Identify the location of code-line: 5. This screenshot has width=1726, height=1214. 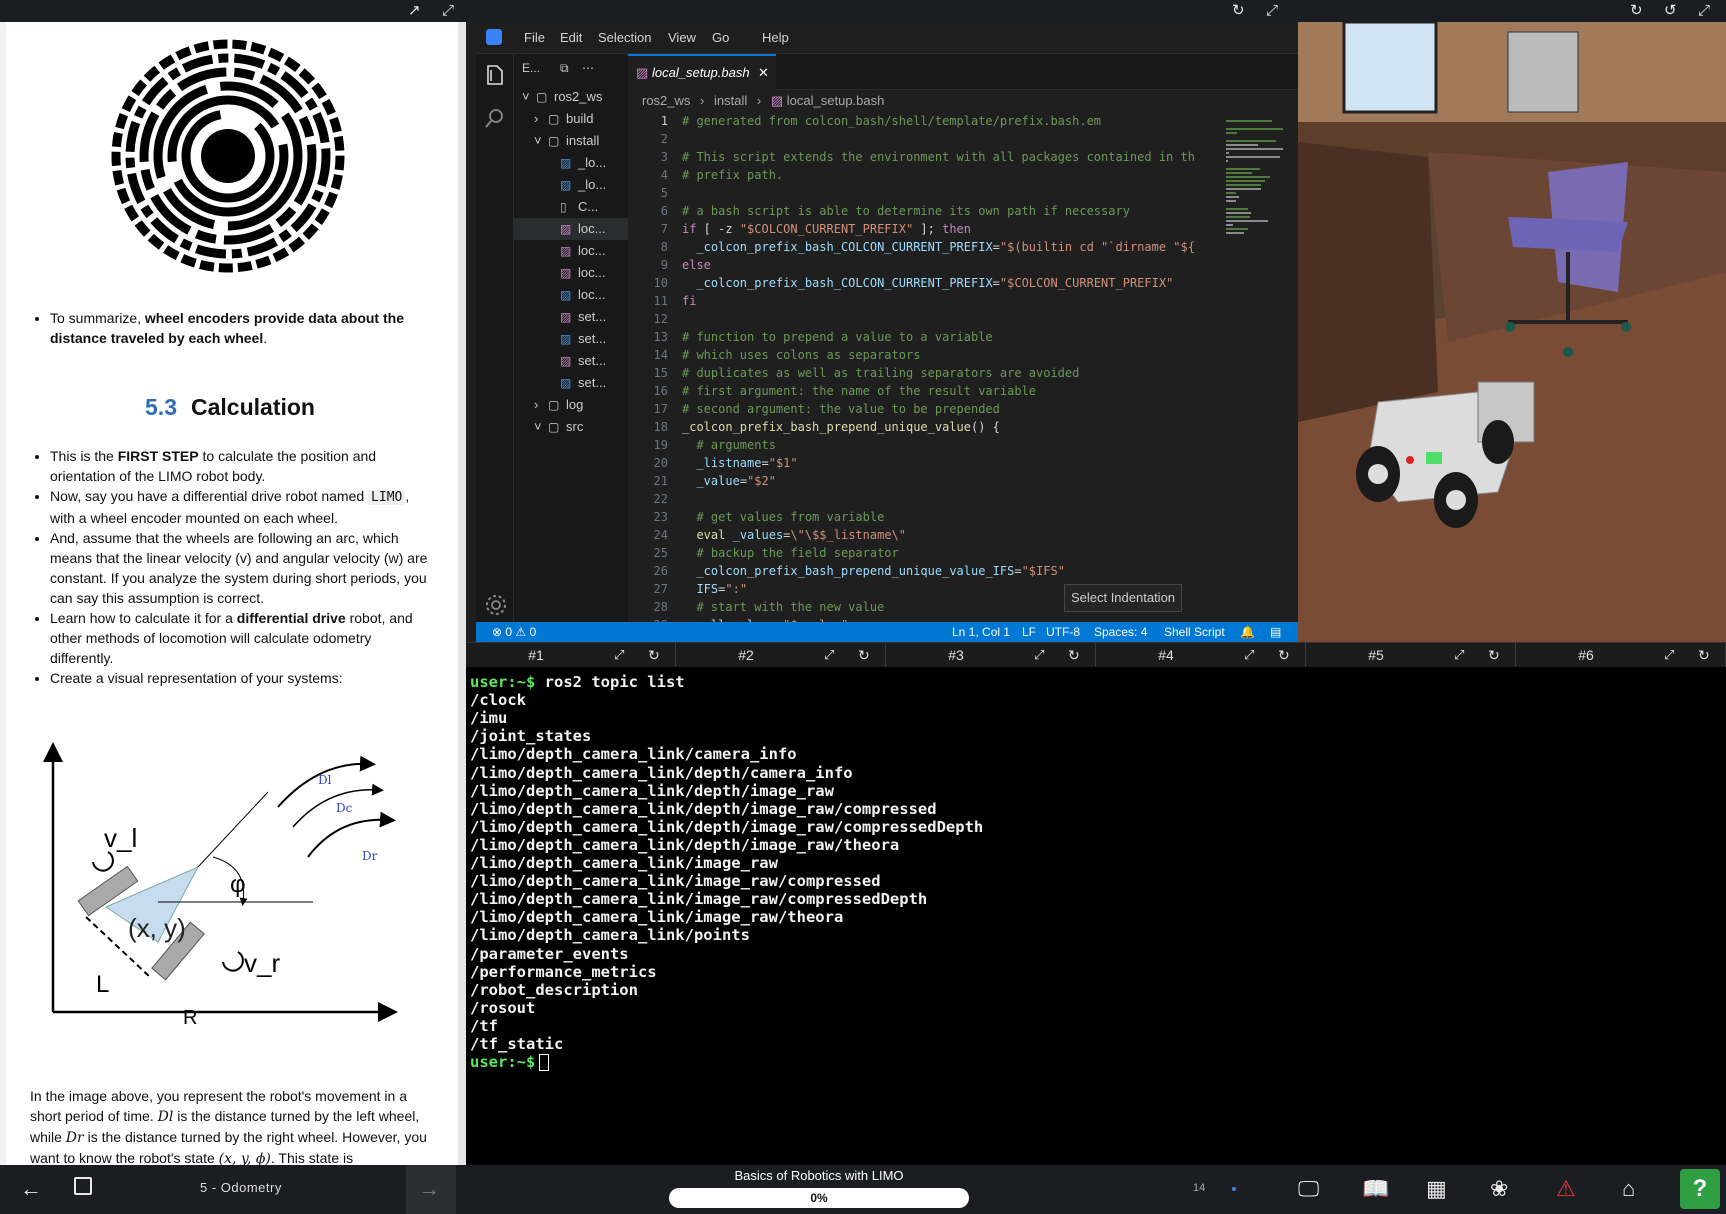
(923, 193).